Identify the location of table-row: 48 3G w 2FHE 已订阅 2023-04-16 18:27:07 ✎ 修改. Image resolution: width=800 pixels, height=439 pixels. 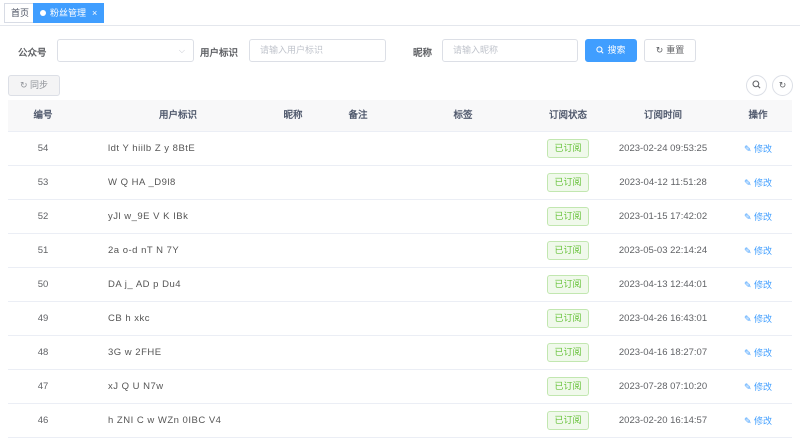
(400, 353).